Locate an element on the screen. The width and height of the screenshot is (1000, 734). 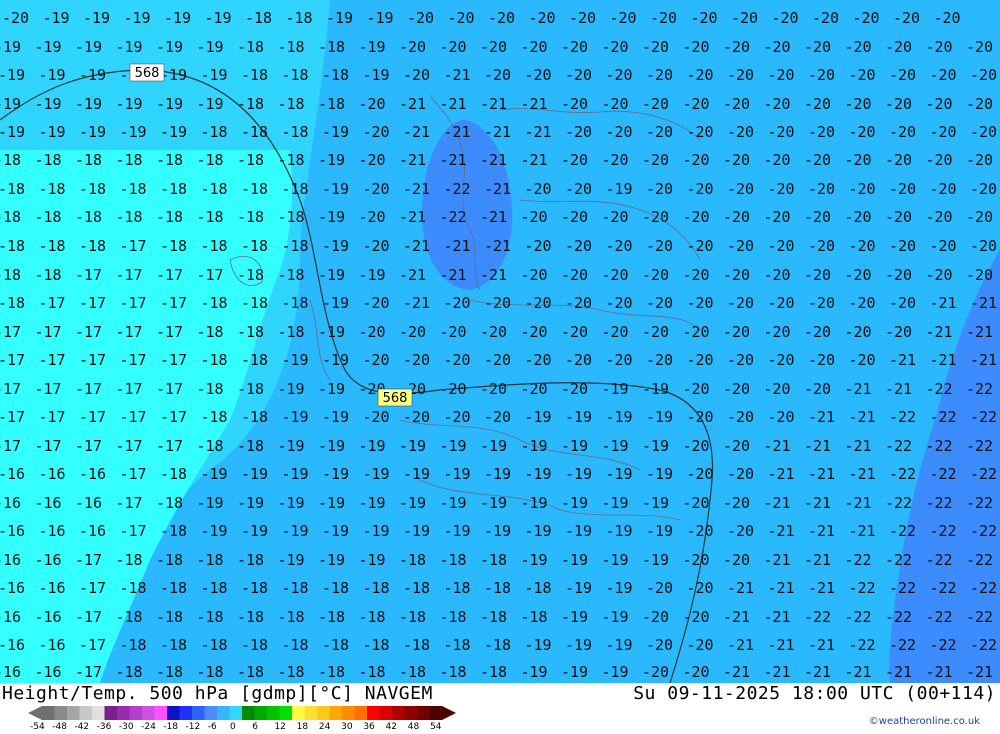
legend-arrow-left is located at coordinates (35, 713).